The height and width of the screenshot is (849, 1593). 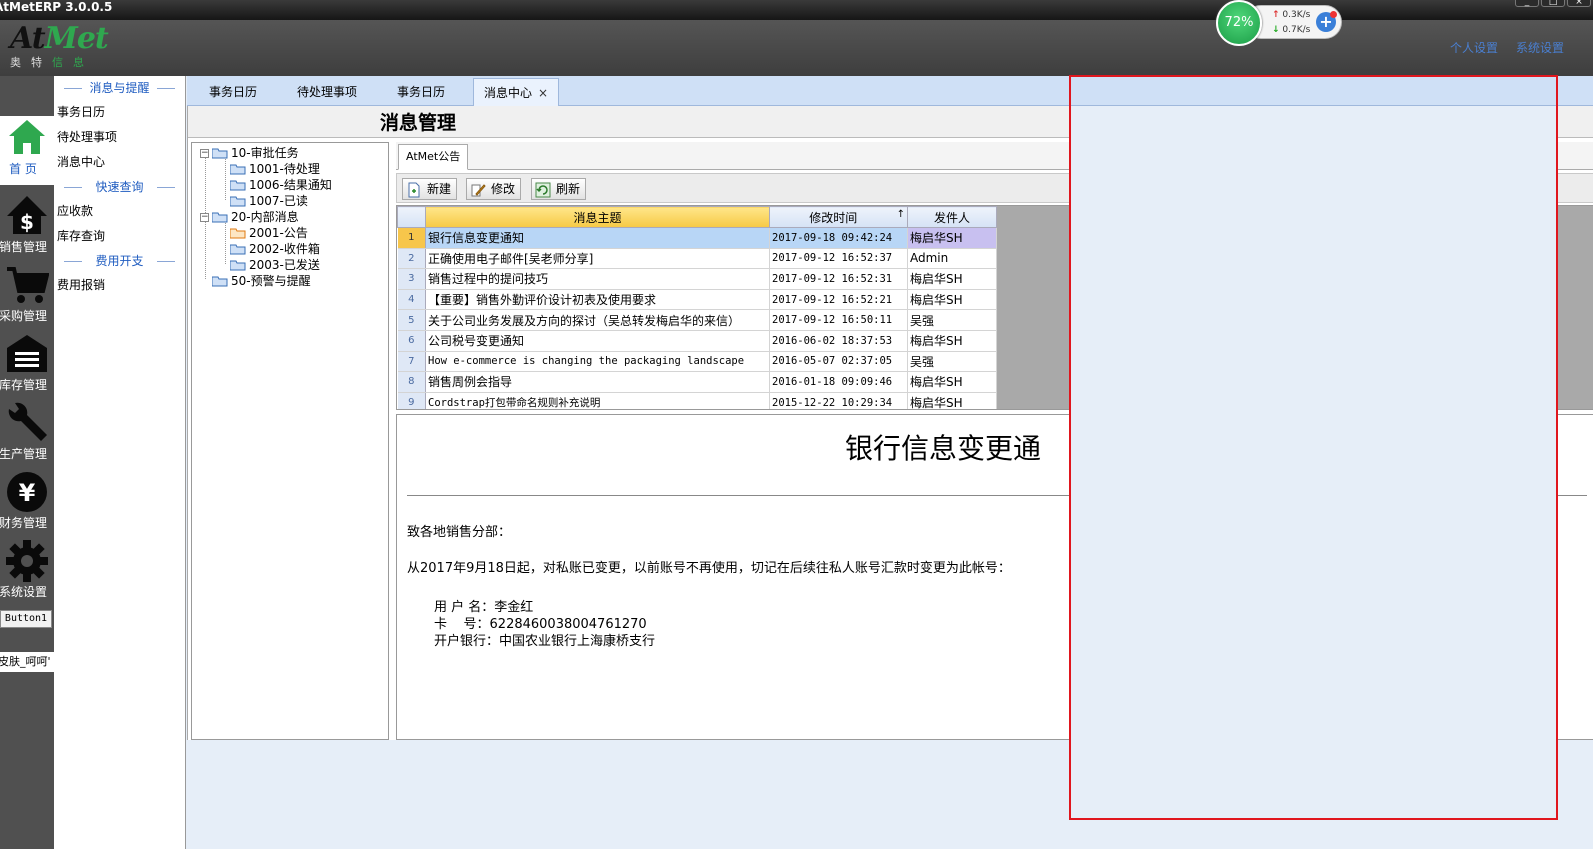 What do you see at coordinates (494, 189) in the screenshot?
I see `edit-button: 修改` at bounding box center [494, 189].